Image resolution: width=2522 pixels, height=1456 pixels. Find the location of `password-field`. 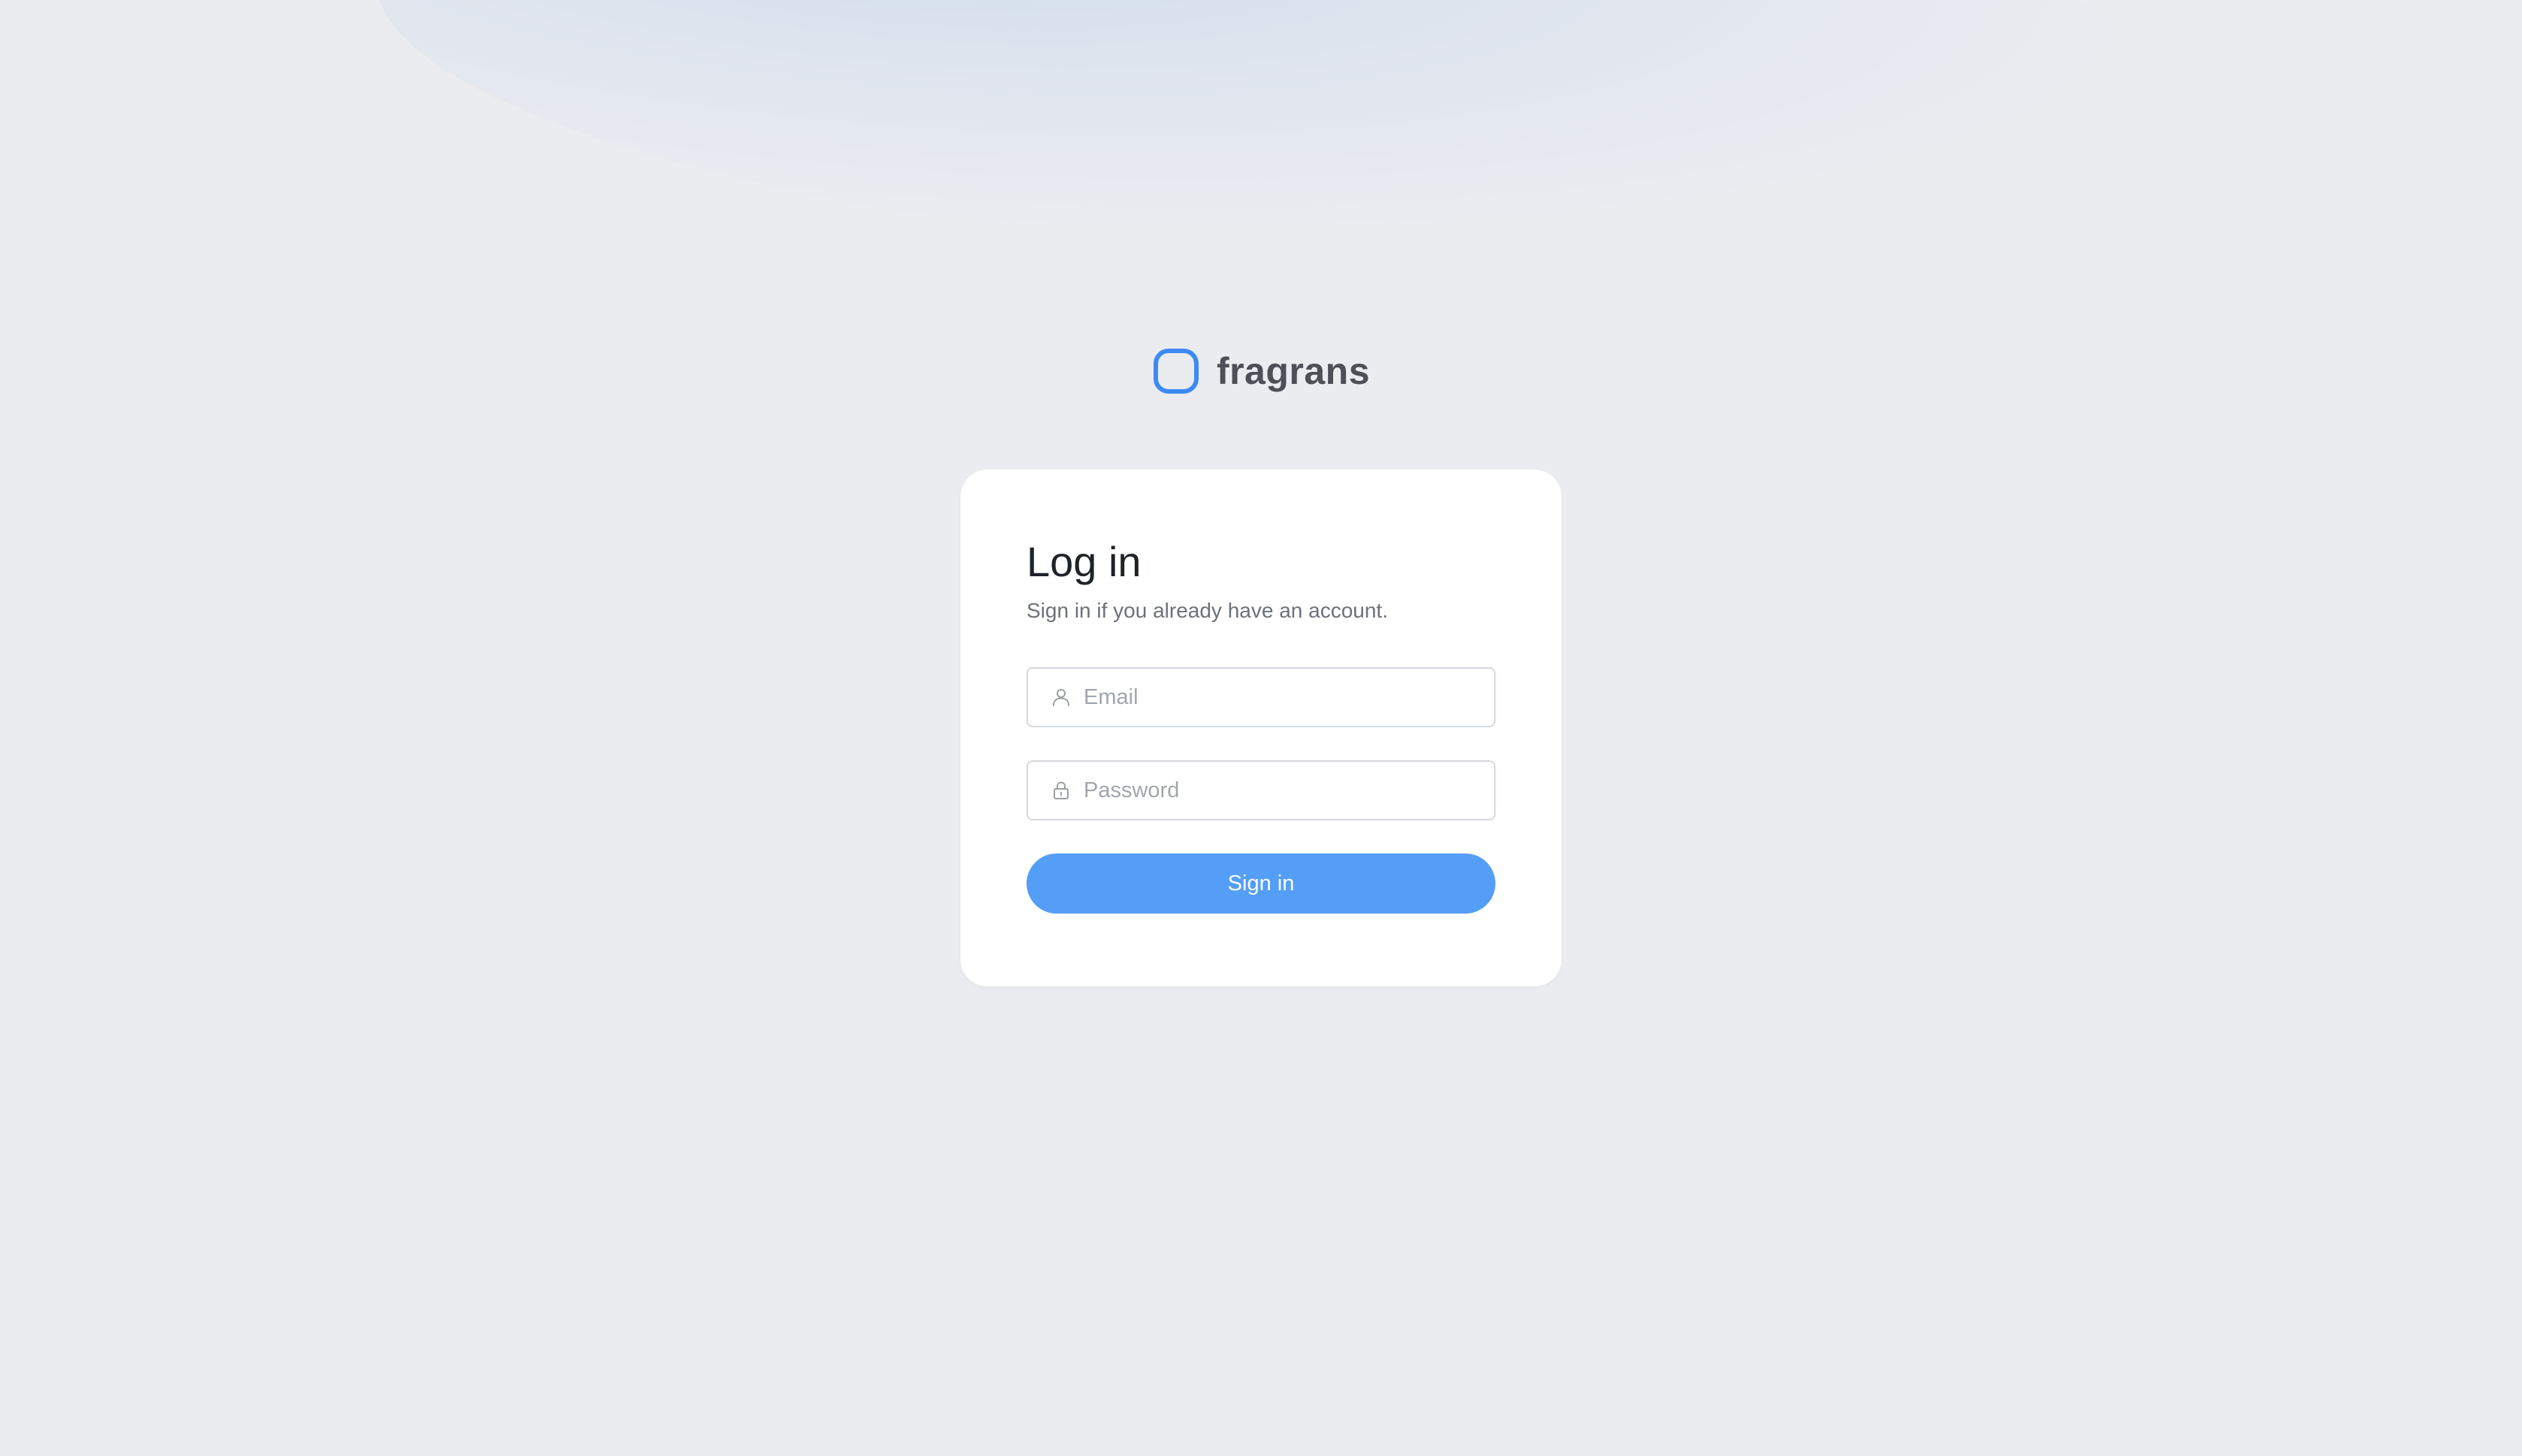

password-field is located at coordinates (1261, 790).